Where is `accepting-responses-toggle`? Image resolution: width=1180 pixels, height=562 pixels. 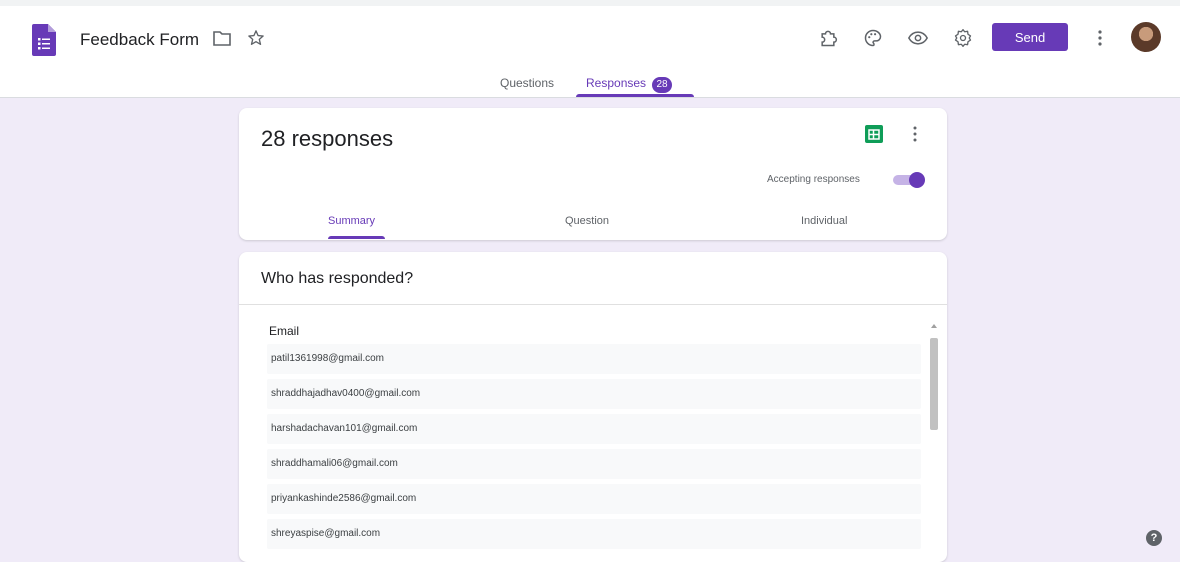
accepting-responses-toggle is located at coordinates (909, 180).